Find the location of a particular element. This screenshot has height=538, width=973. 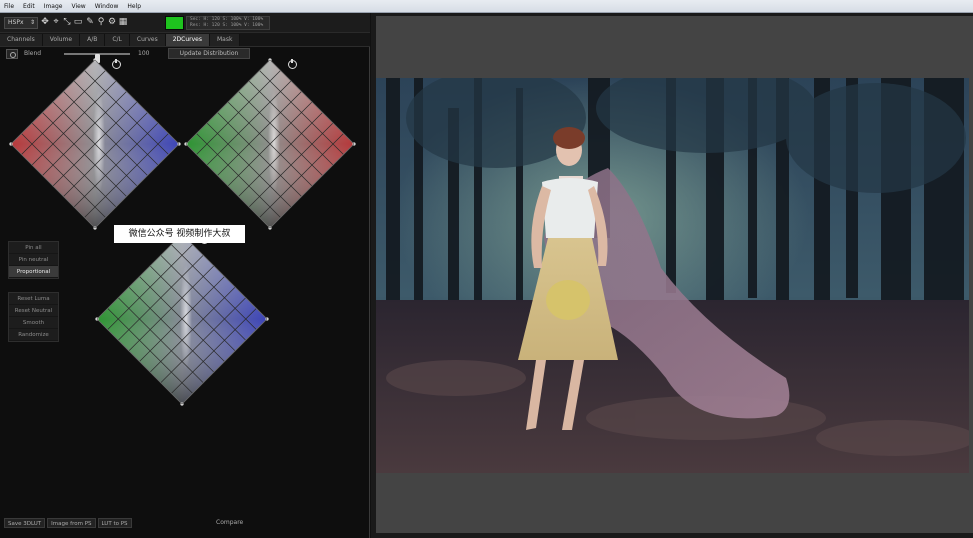

crosshair-icon: ⌖ is located at coordinates (56, 22).